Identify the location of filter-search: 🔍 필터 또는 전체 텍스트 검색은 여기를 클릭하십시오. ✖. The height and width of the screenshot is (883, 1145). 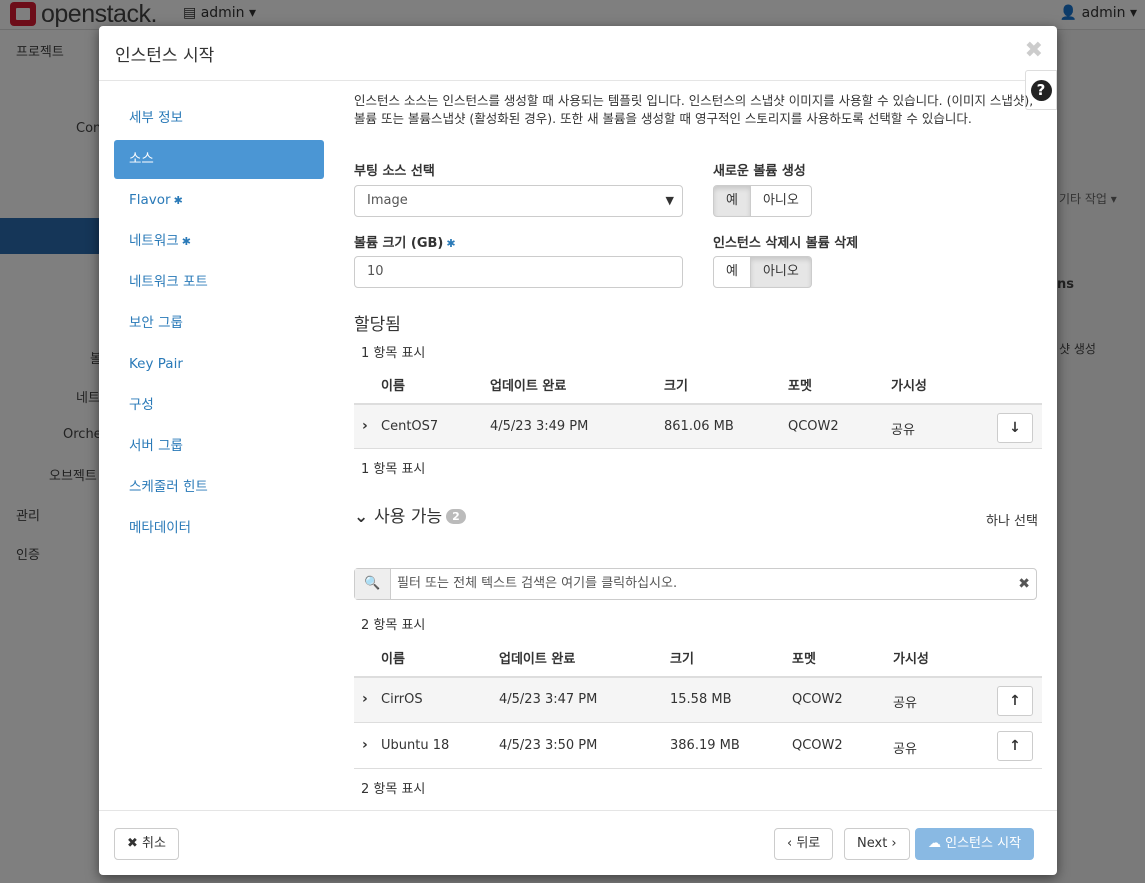
(695, 584).